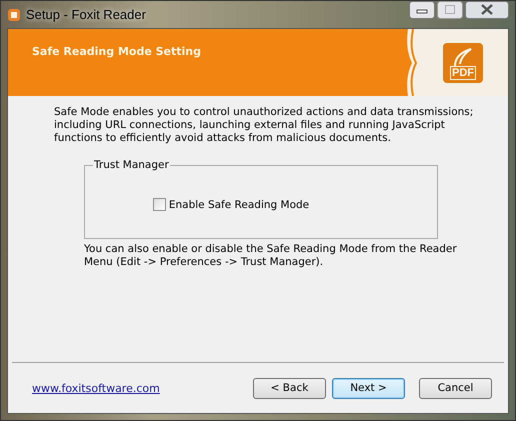 The height and width of the screenshot is (421, 516). I want to click on wizard-button: < Back, so click(289, 388).